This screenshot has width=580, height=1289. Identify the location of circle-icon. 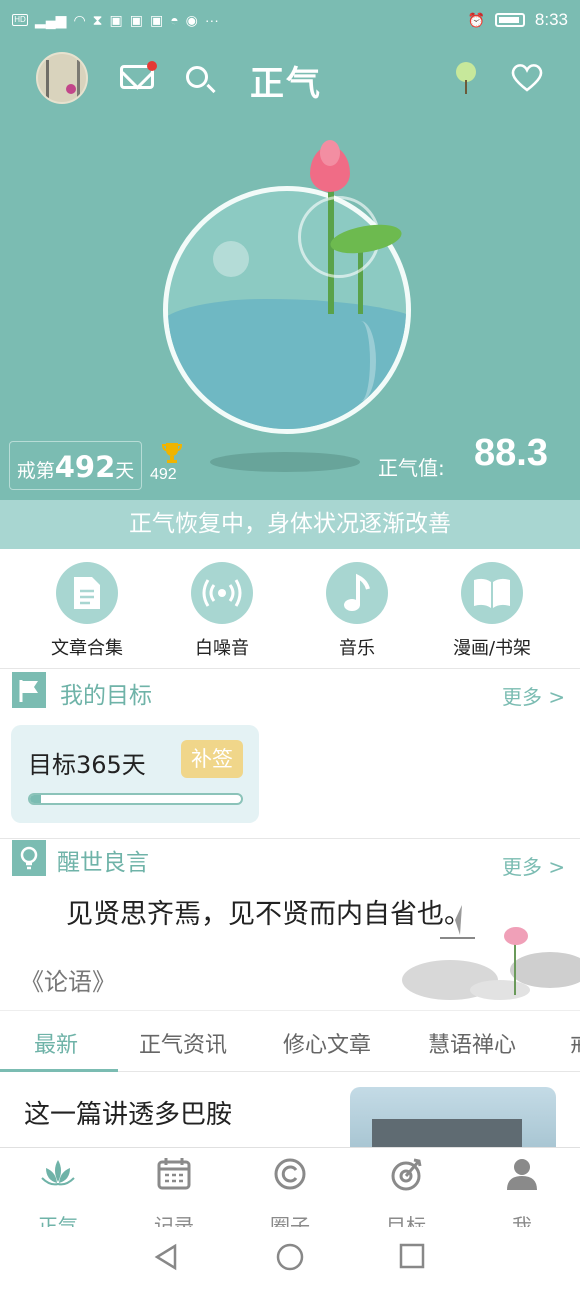
(290, 1174).